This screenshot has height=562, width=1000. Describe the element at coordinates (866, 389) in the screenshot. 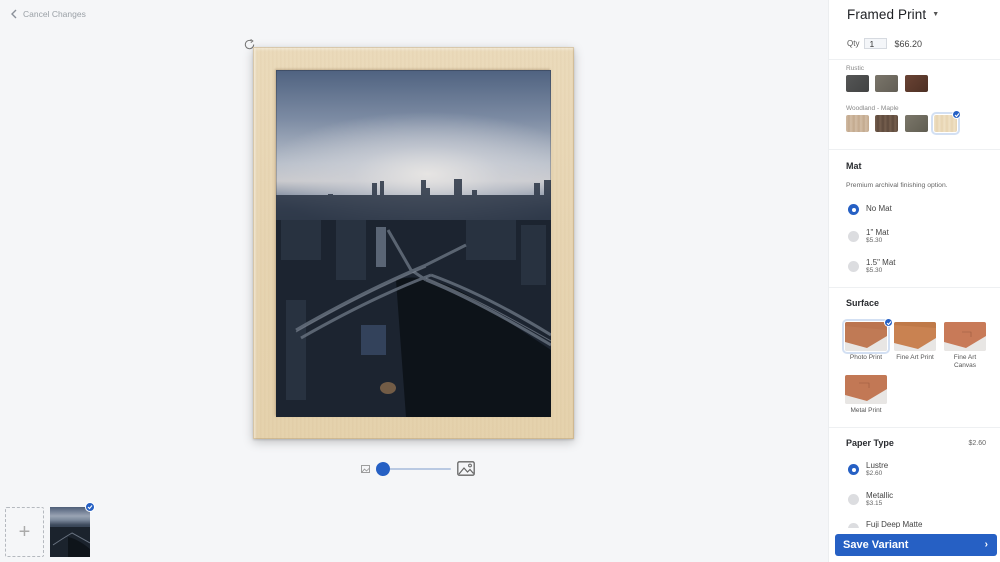

I see `surface-metal-print-image` at that location.